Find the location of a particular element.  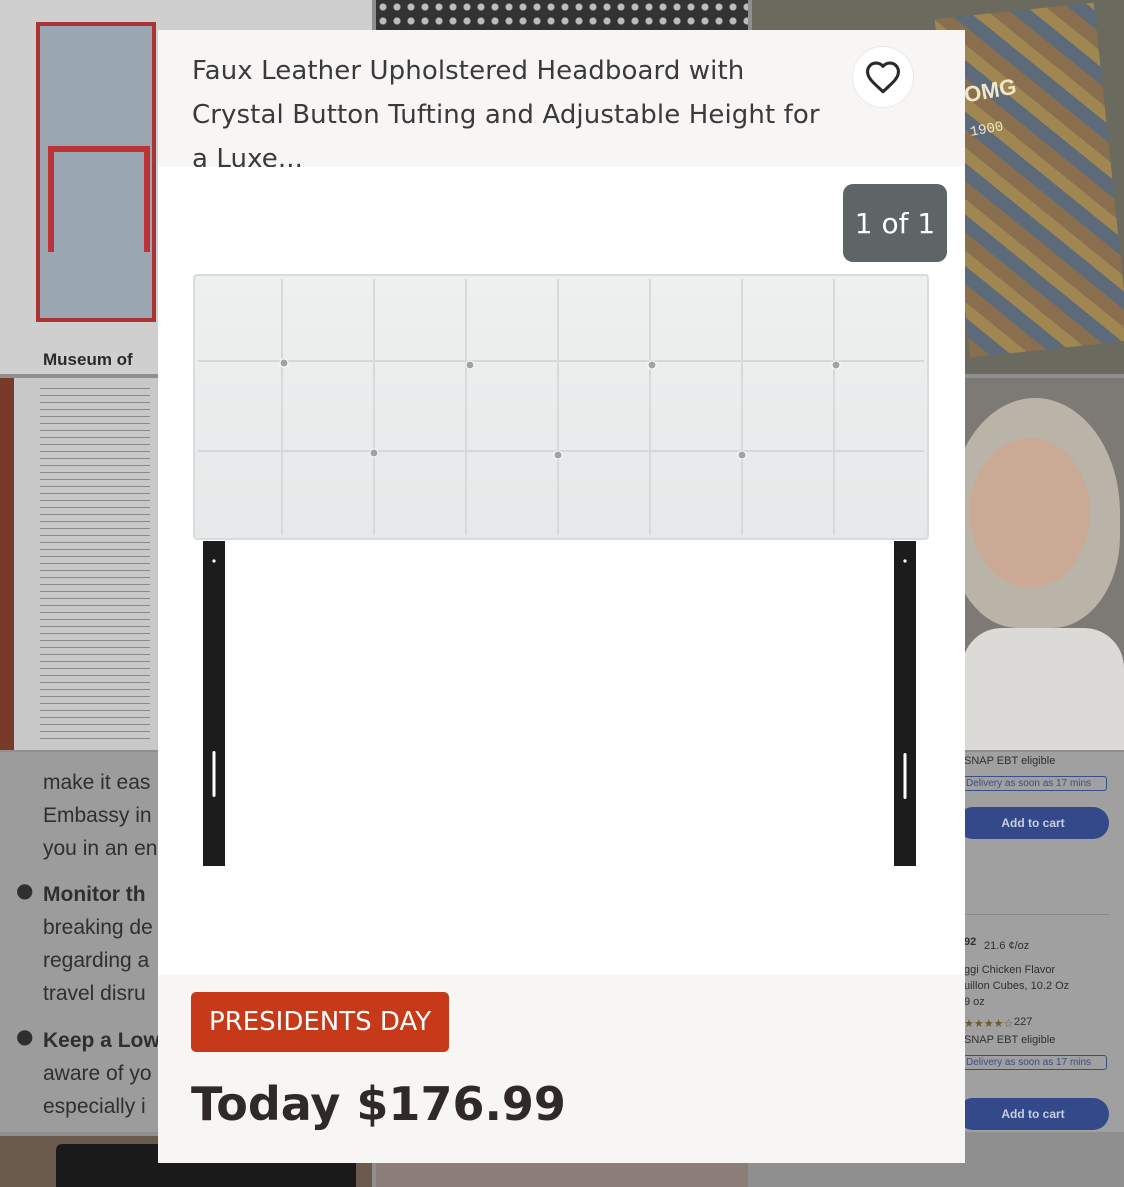

map-legend-list is located at coordinates (95, 562).